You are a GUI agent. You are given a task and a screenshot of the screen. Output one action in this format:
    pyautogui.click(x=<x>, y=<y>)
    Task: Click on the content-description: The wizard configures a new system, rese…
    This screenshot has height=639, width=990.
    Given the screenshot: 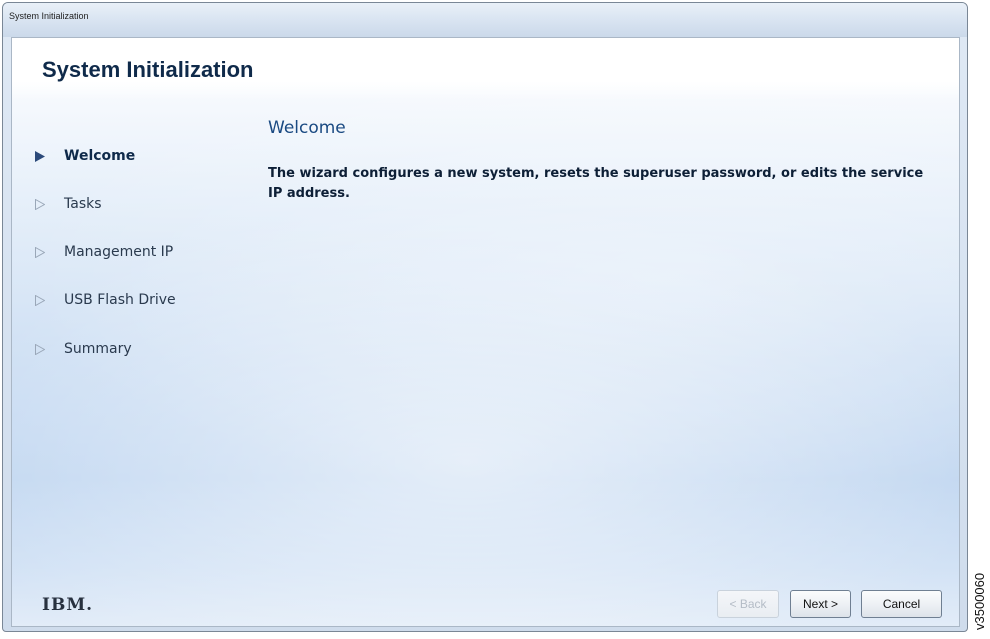 What is the action you would take?
    pyautogui.click(x=596, y=183)
    